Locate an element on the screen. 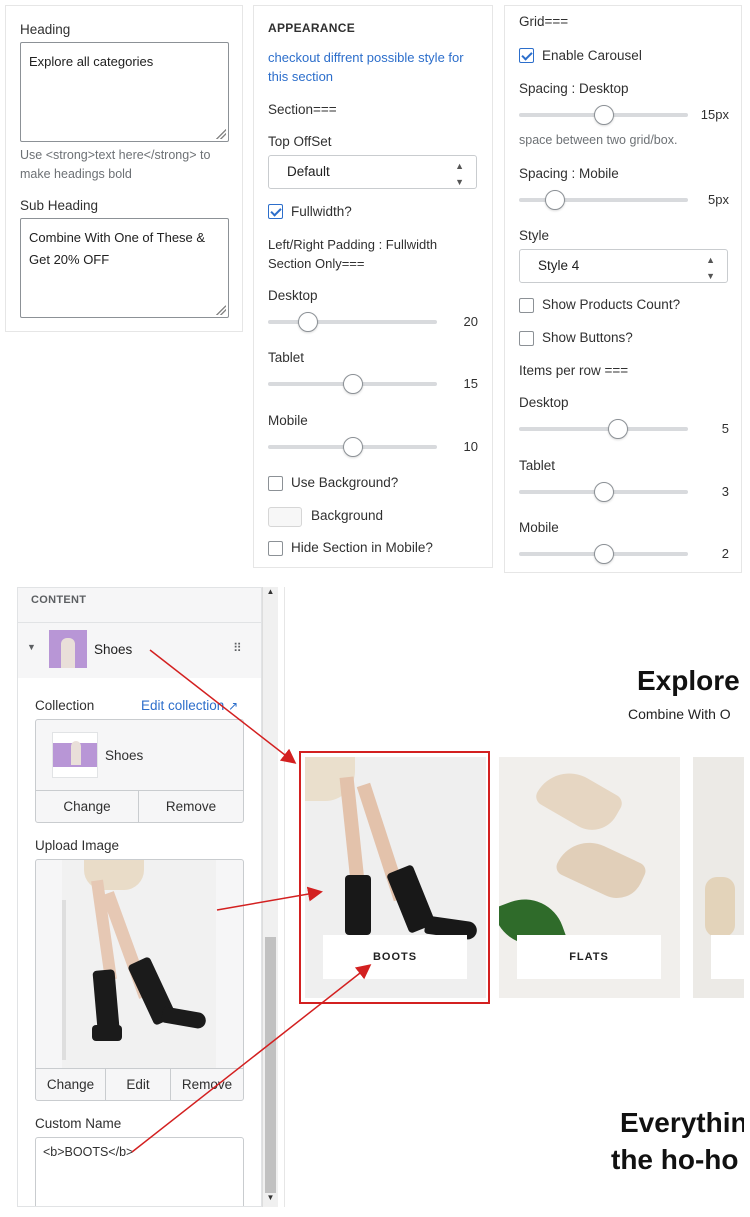 The image size is (750, 1217). arrow-image-to-tile is located at coordinates (269, 898).